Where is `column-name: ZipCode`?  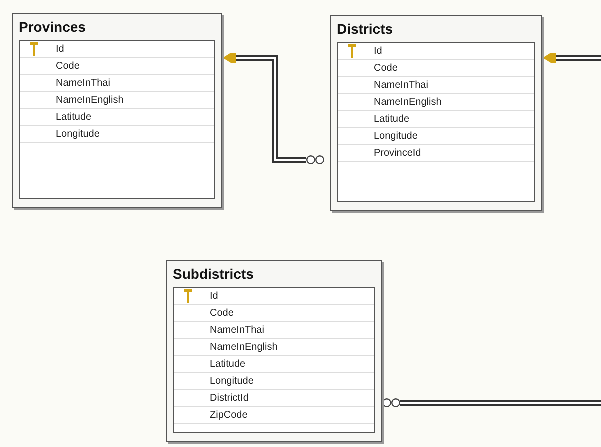 column-name: ZipCode is located at coordinates (229, 415).